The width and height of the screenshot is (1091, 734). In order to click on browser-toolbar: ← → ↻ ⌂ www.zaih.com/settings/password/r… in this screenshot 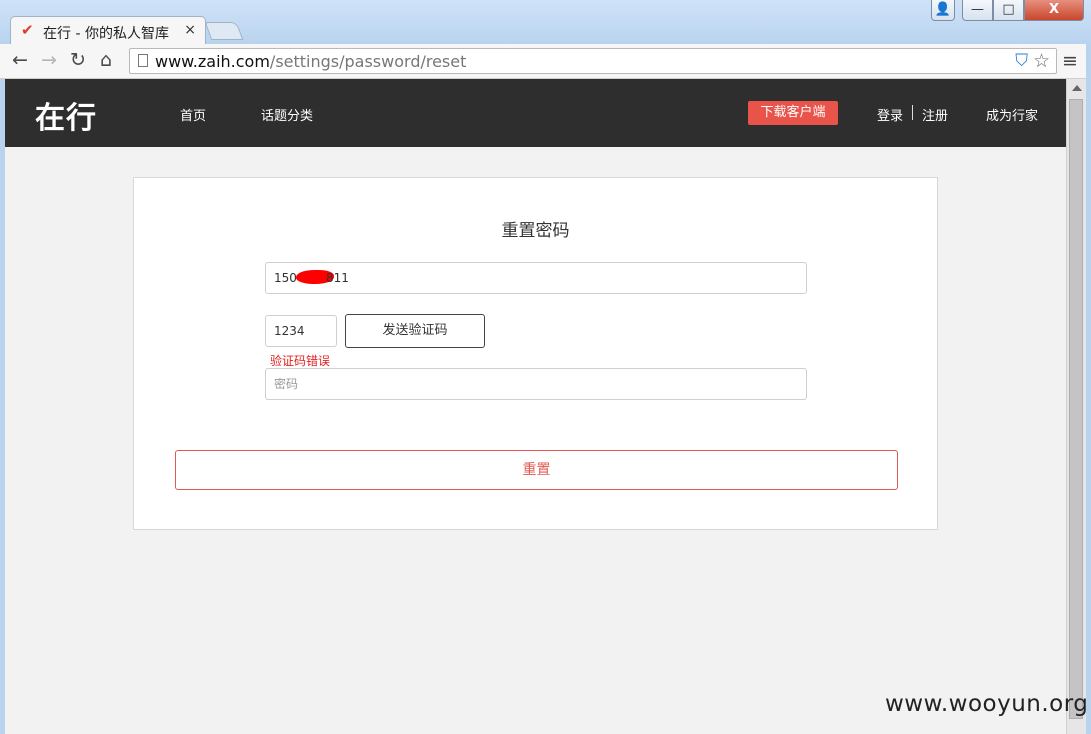, I will do `click(545, 61)`.